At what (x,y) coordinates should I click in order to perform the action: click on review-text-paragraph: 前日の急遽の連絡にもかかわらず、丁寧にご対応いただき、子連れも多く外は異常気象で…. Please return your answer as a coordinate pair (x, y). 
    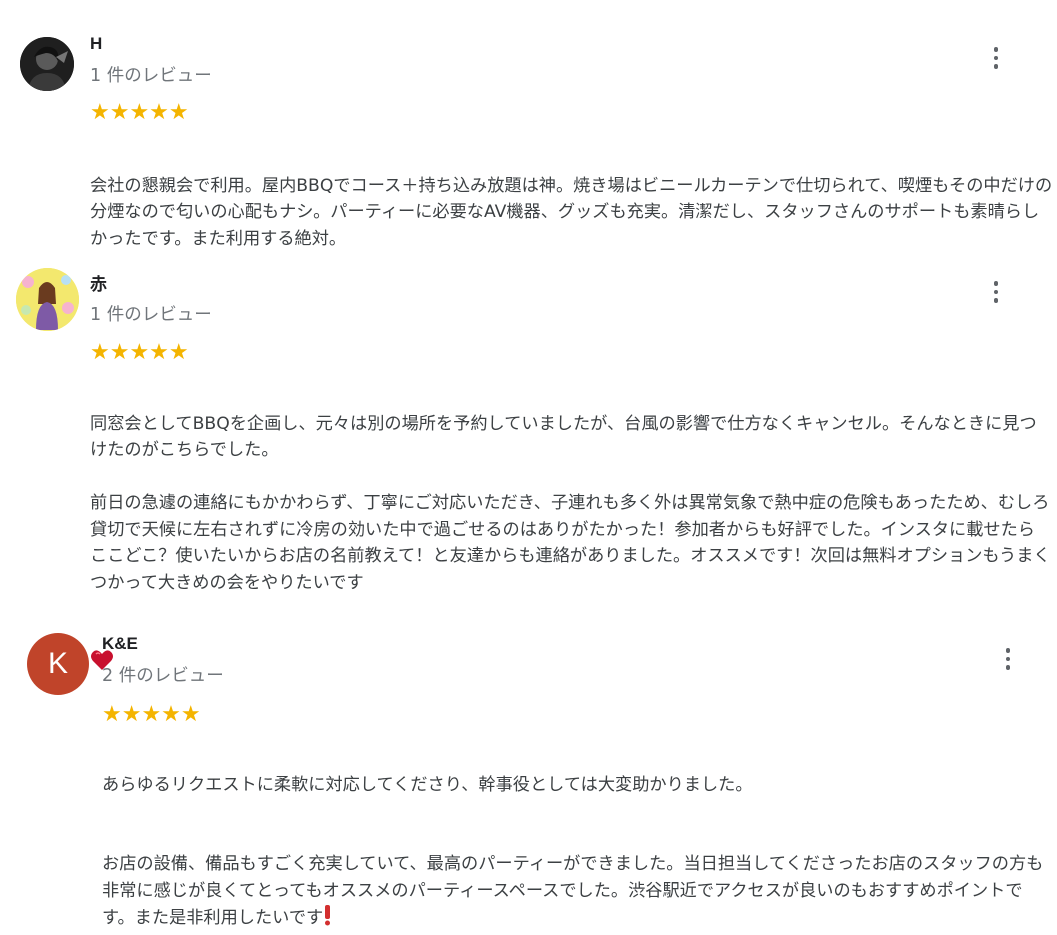
    Looking at the image, I should click on (570, 543).